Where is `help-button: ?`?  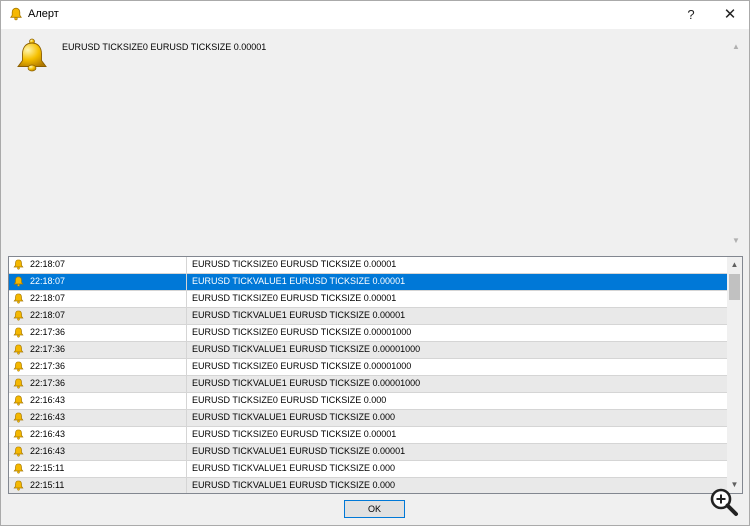
help-button: ? is located at coordinates (691, 15).